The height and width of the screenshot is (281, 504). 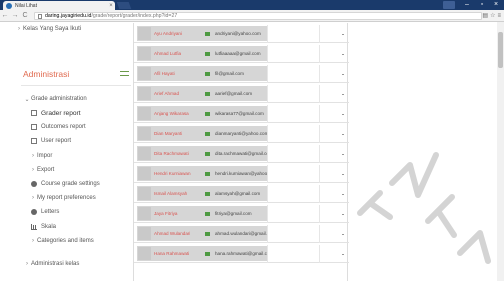 I want to click on student-name: Hendri Kurniawan, so click(x=172, y=173).